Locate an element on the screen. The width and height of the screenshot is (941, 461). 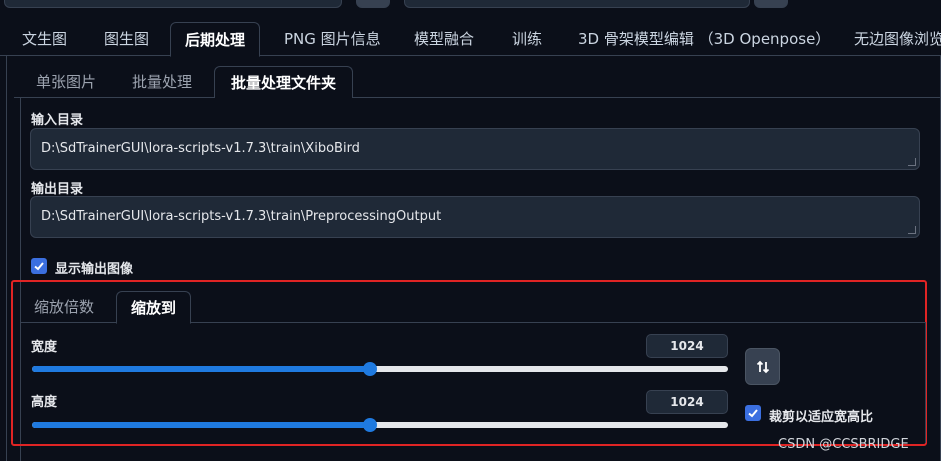
height-label: 高度 is located at coordinates (44, 402).